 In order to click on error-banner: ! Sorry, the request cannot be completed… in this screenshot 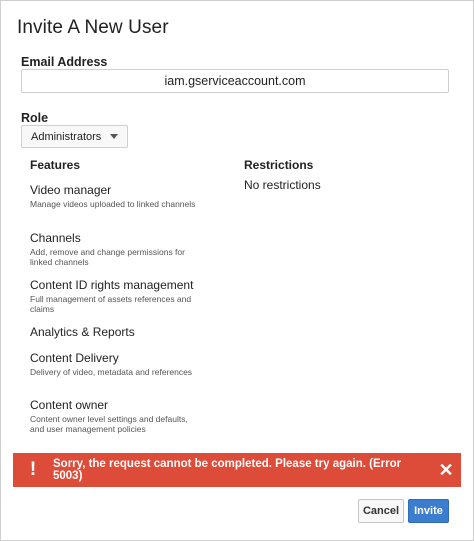, I will do `click(237, 470)`.